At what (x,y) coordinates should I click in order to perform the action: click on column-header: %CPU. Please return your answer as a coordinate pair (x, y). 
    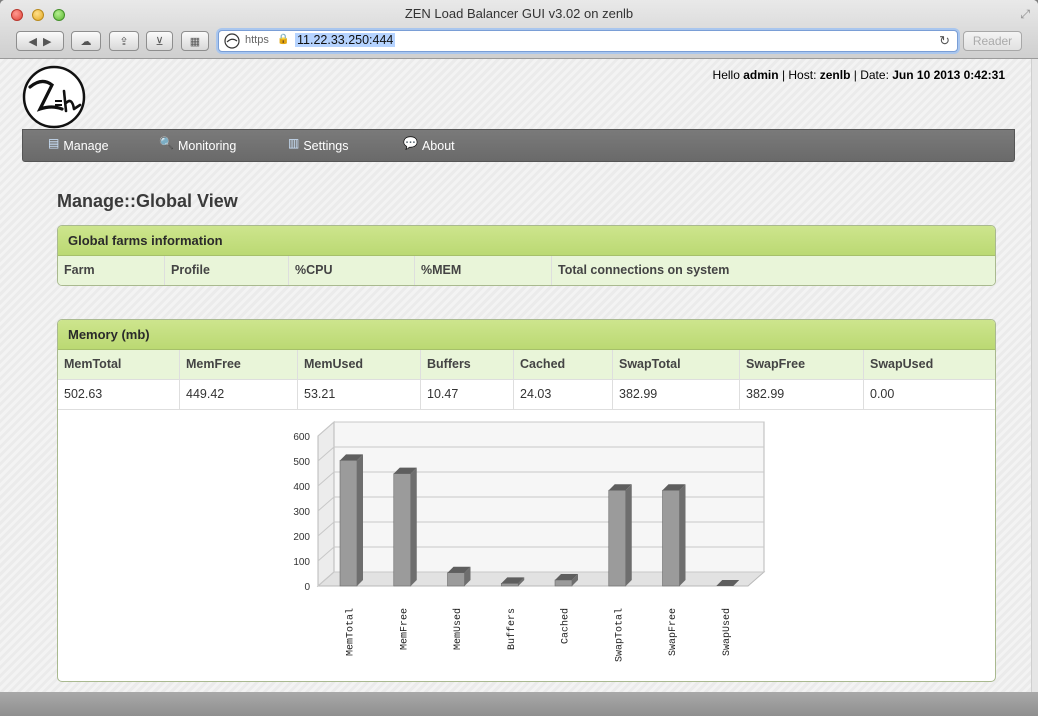
    Looking at the image, I should click on (352, 270).